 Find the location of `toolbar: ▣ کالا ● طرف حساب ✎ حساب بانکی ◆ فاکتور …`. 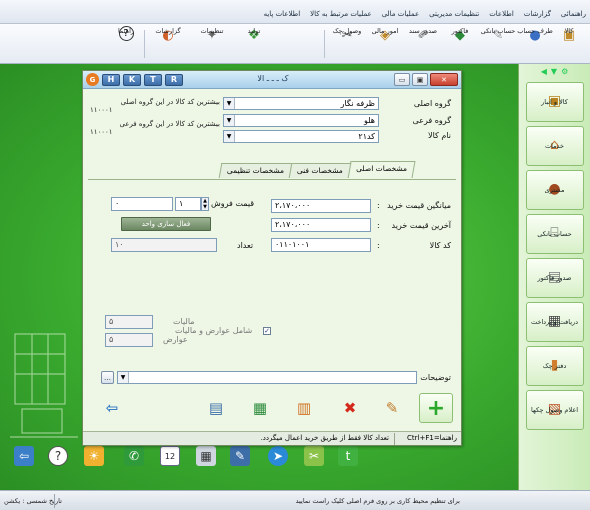

toolbar: ▣ کالا ● طرف حساب ✎ حساب بانکی ◆ فاکتور … is located at coordinates (295, 44).